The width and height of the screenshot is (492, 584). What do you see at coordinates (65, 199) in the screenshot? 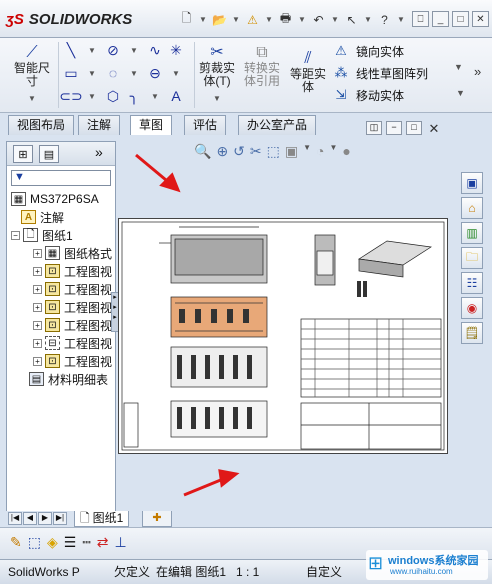
I see `tree-root: ▦ MS372P6SA` at bounding box center [65, 199].